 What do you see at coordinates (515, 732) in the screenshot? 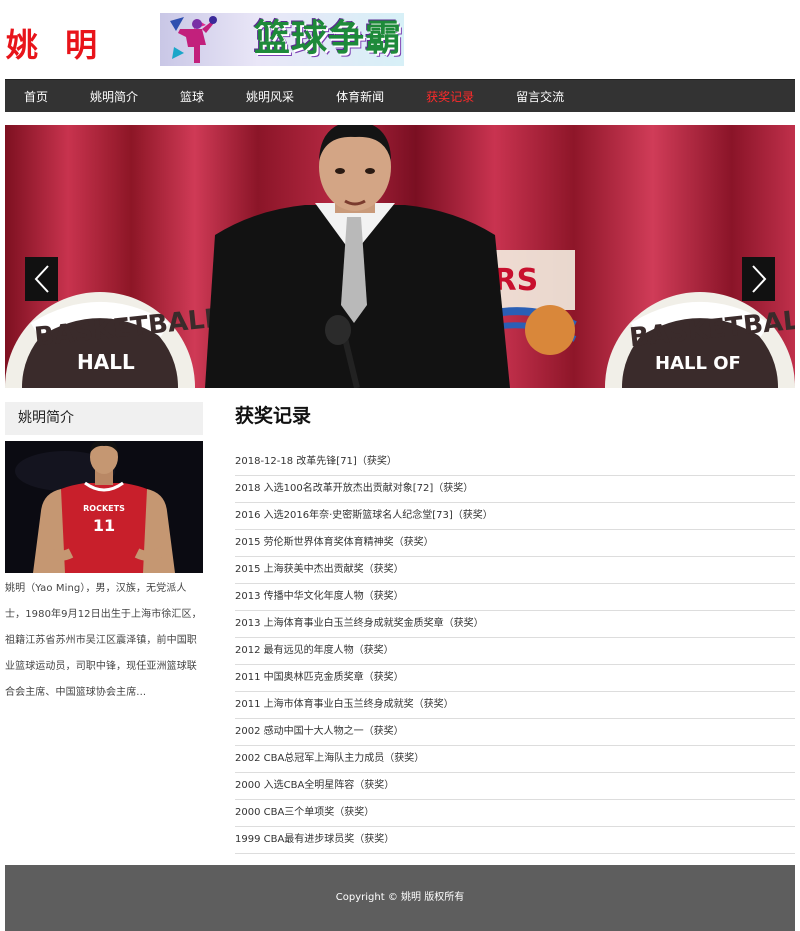
I see `award-item: 2002 感动中国十大人物之一（获奖）` at bounding box center [515, 732].